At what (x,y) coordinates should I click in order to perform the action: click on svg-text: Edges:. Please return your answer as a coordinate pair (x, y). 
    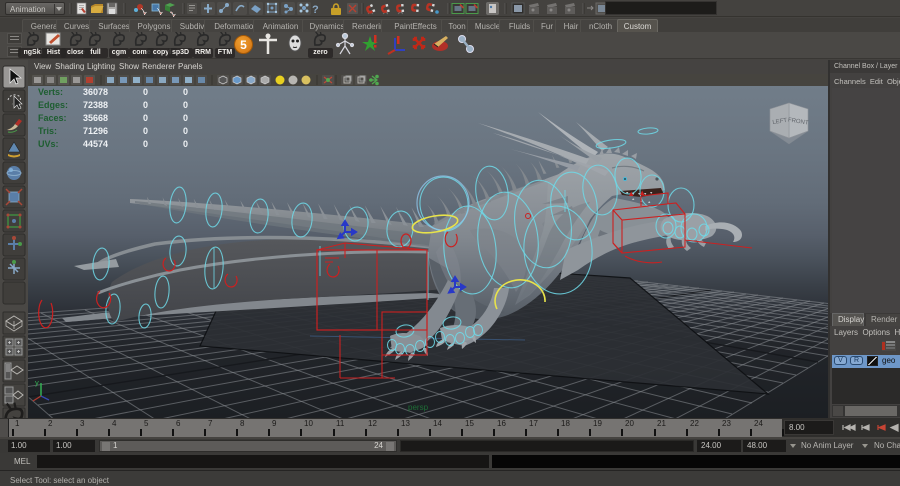
    Looking at the image, I should click on (53, 105).